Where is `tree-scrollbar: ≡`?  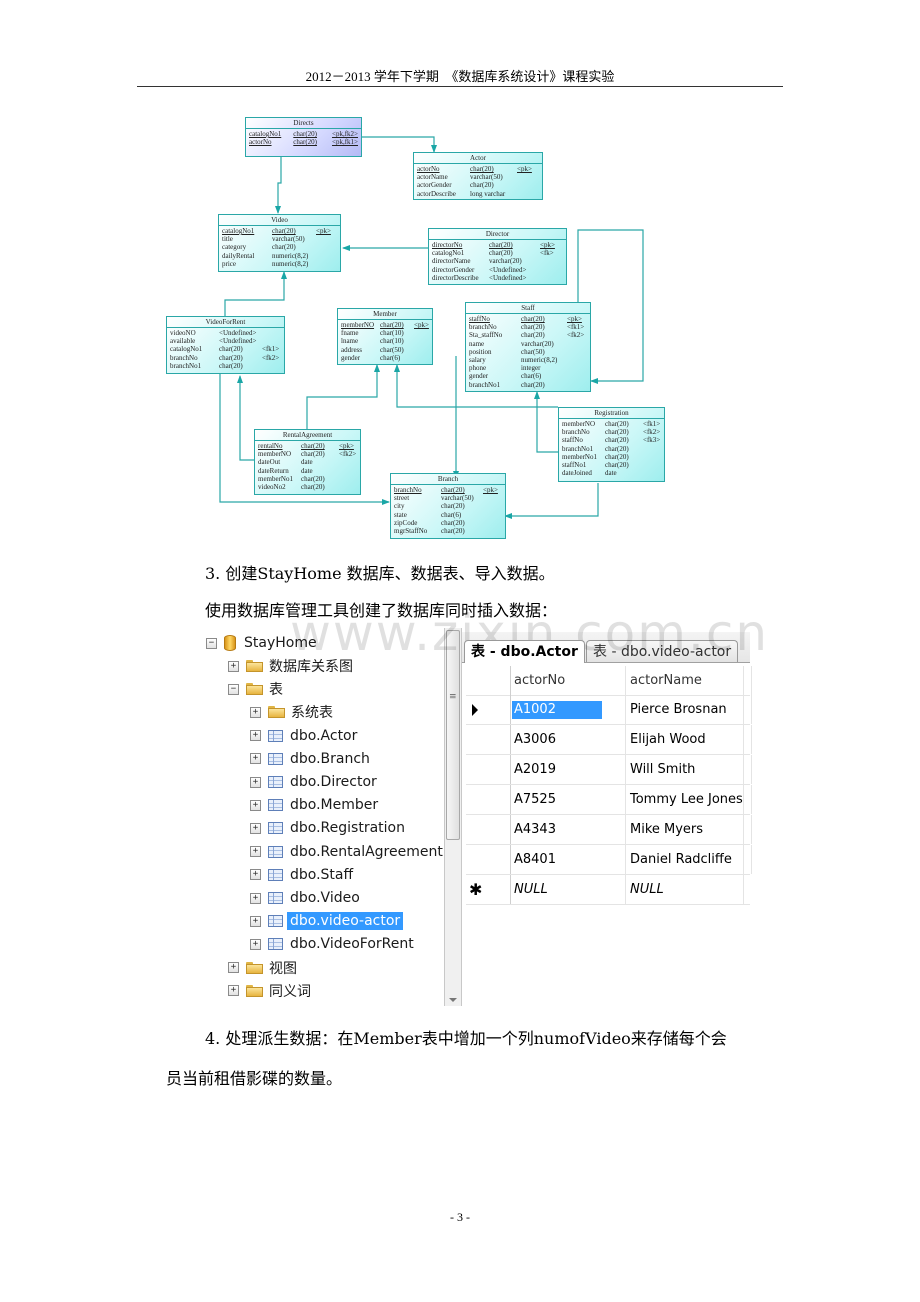 tree-scrollbar: ≡ is located at coordinates (453, 817).